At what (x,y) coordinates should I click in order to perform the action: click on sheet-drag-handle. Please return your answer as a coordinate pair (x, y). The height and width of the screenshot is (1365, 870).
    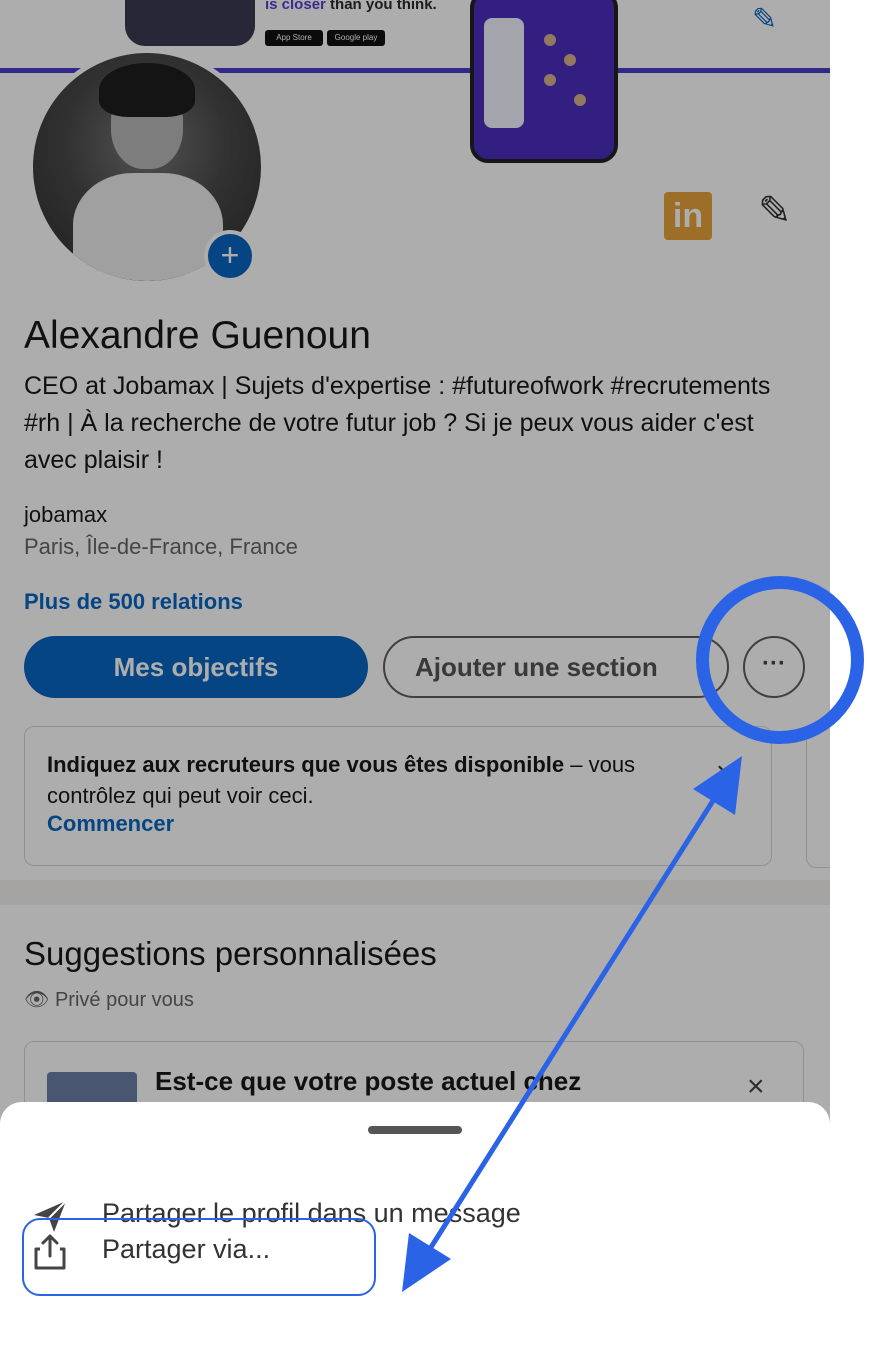
    Looking at the image, I should click on (415, 1130).